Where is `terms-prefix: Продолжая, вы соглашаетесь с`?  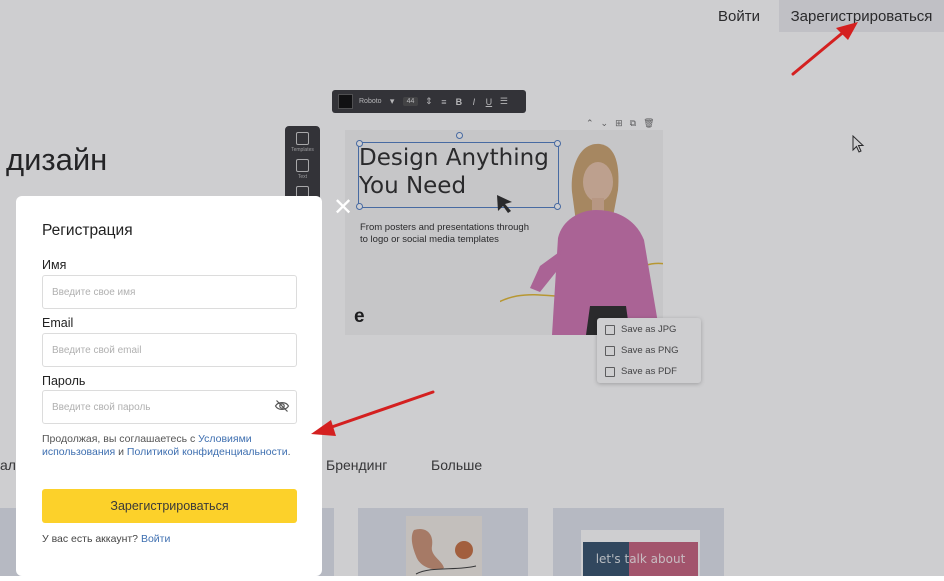 terms-prefix: Продолжая, вы соглашаетесь с is located at coordinates (119, 439).